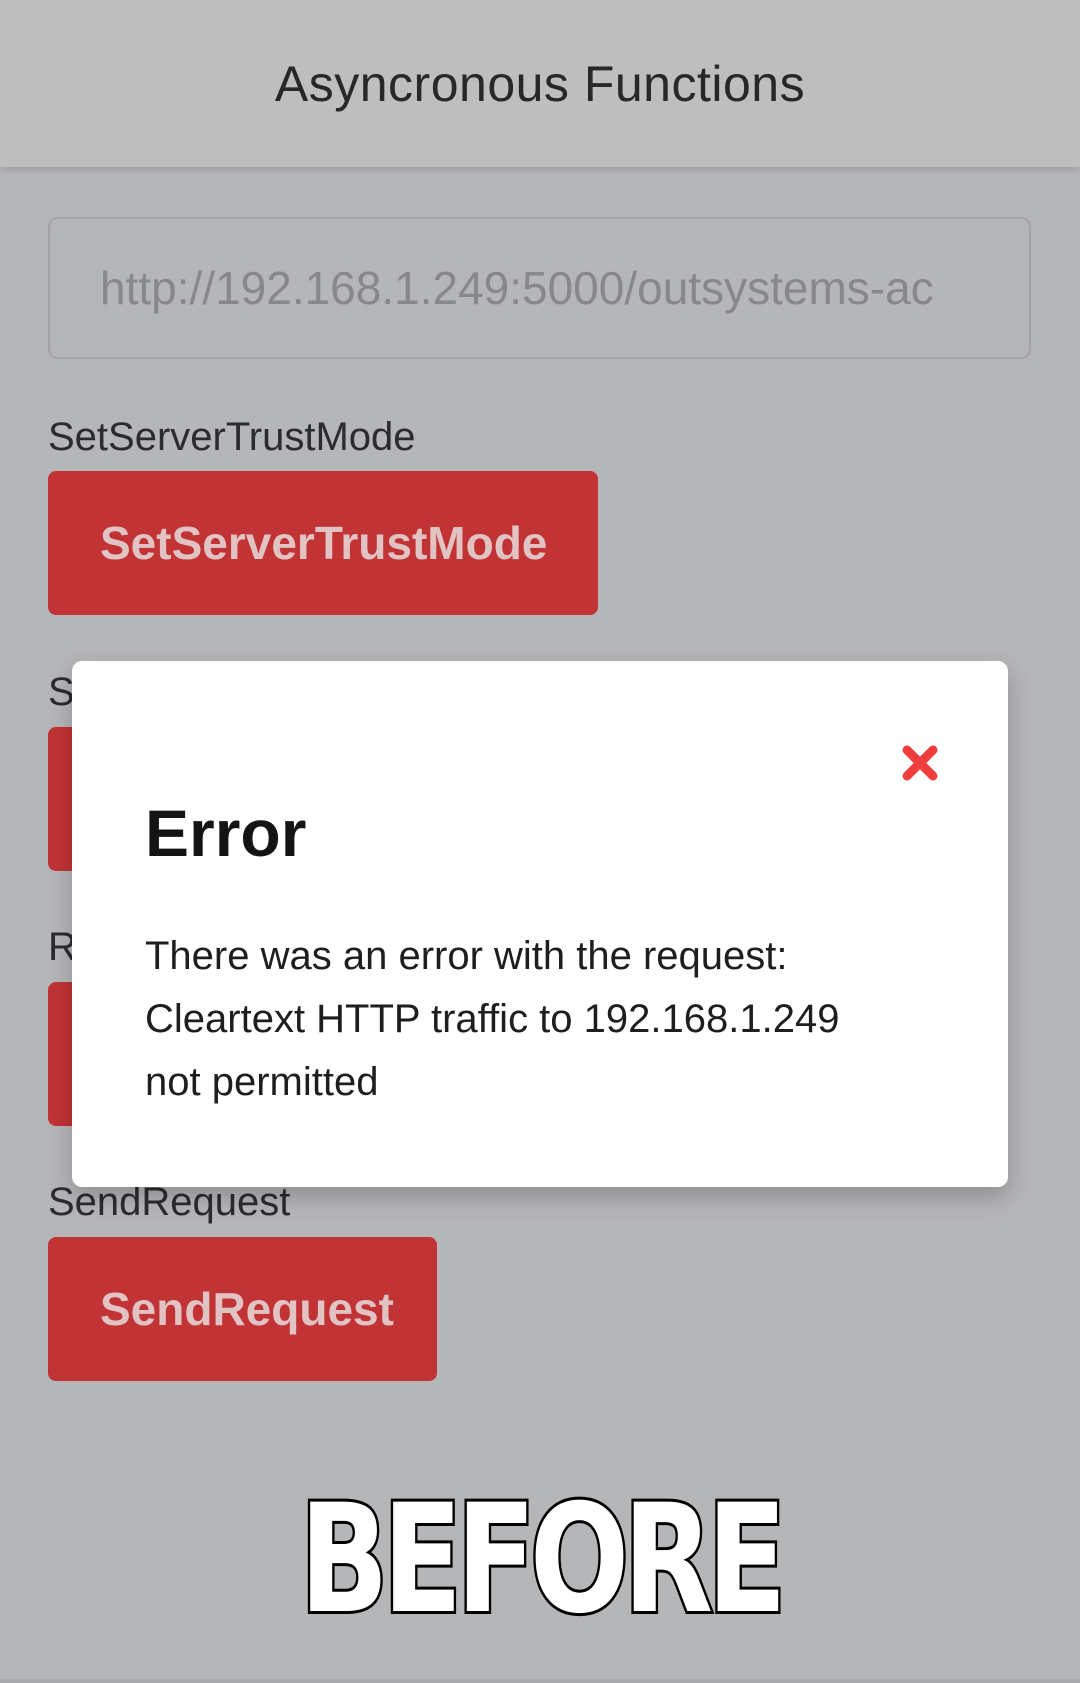 The image size is (1080, 1683). I want to click on close-icon, so click(920, 763).